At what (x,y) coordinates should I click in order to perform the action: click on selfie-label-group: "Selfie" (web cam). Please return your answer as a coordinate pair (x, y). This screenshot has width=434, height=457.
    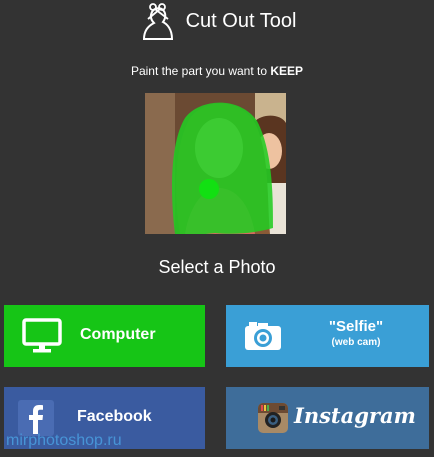
    Looking at the image, I should click on (356, 333).